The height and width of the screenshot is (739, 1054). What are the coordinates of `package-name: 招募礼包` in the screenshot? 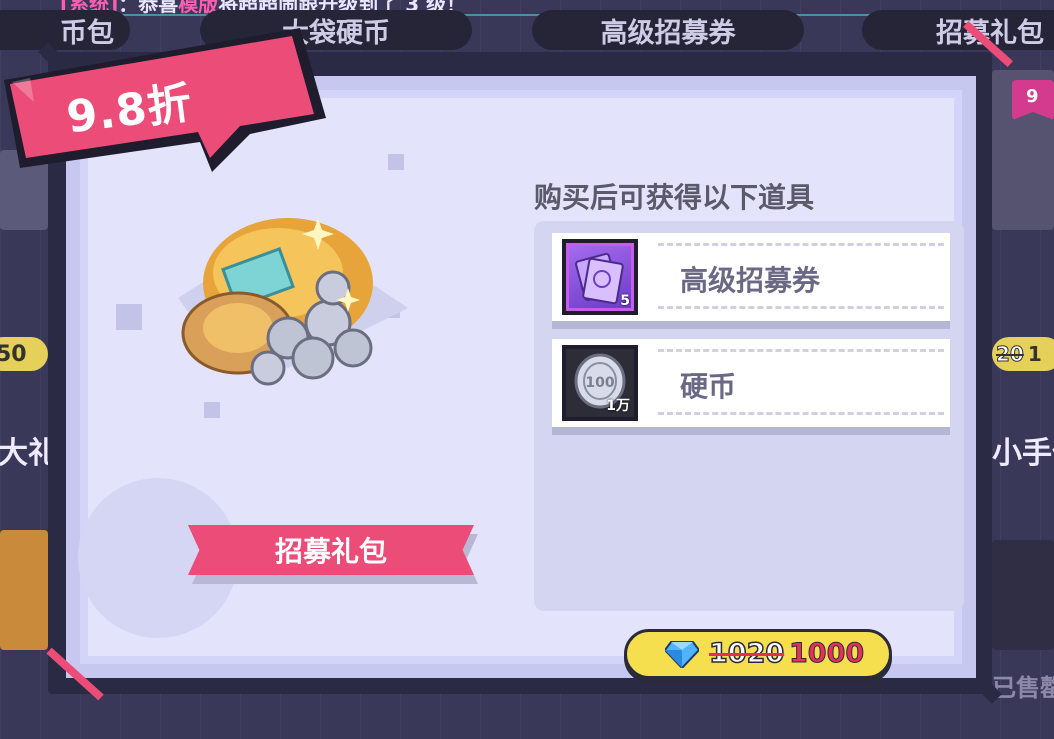 It's located at (330, 551).